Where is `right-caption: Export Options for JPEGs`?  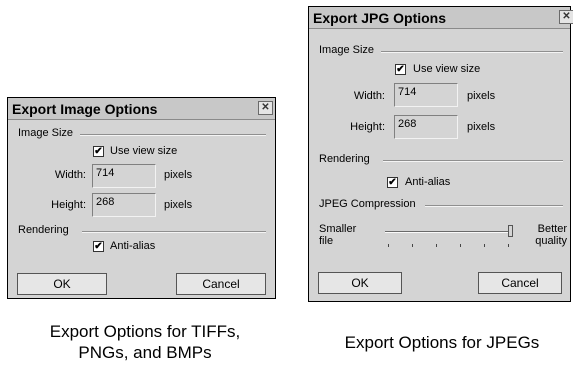
right-caption: Export Options for JPEGs is located at coordinates (442, 342).